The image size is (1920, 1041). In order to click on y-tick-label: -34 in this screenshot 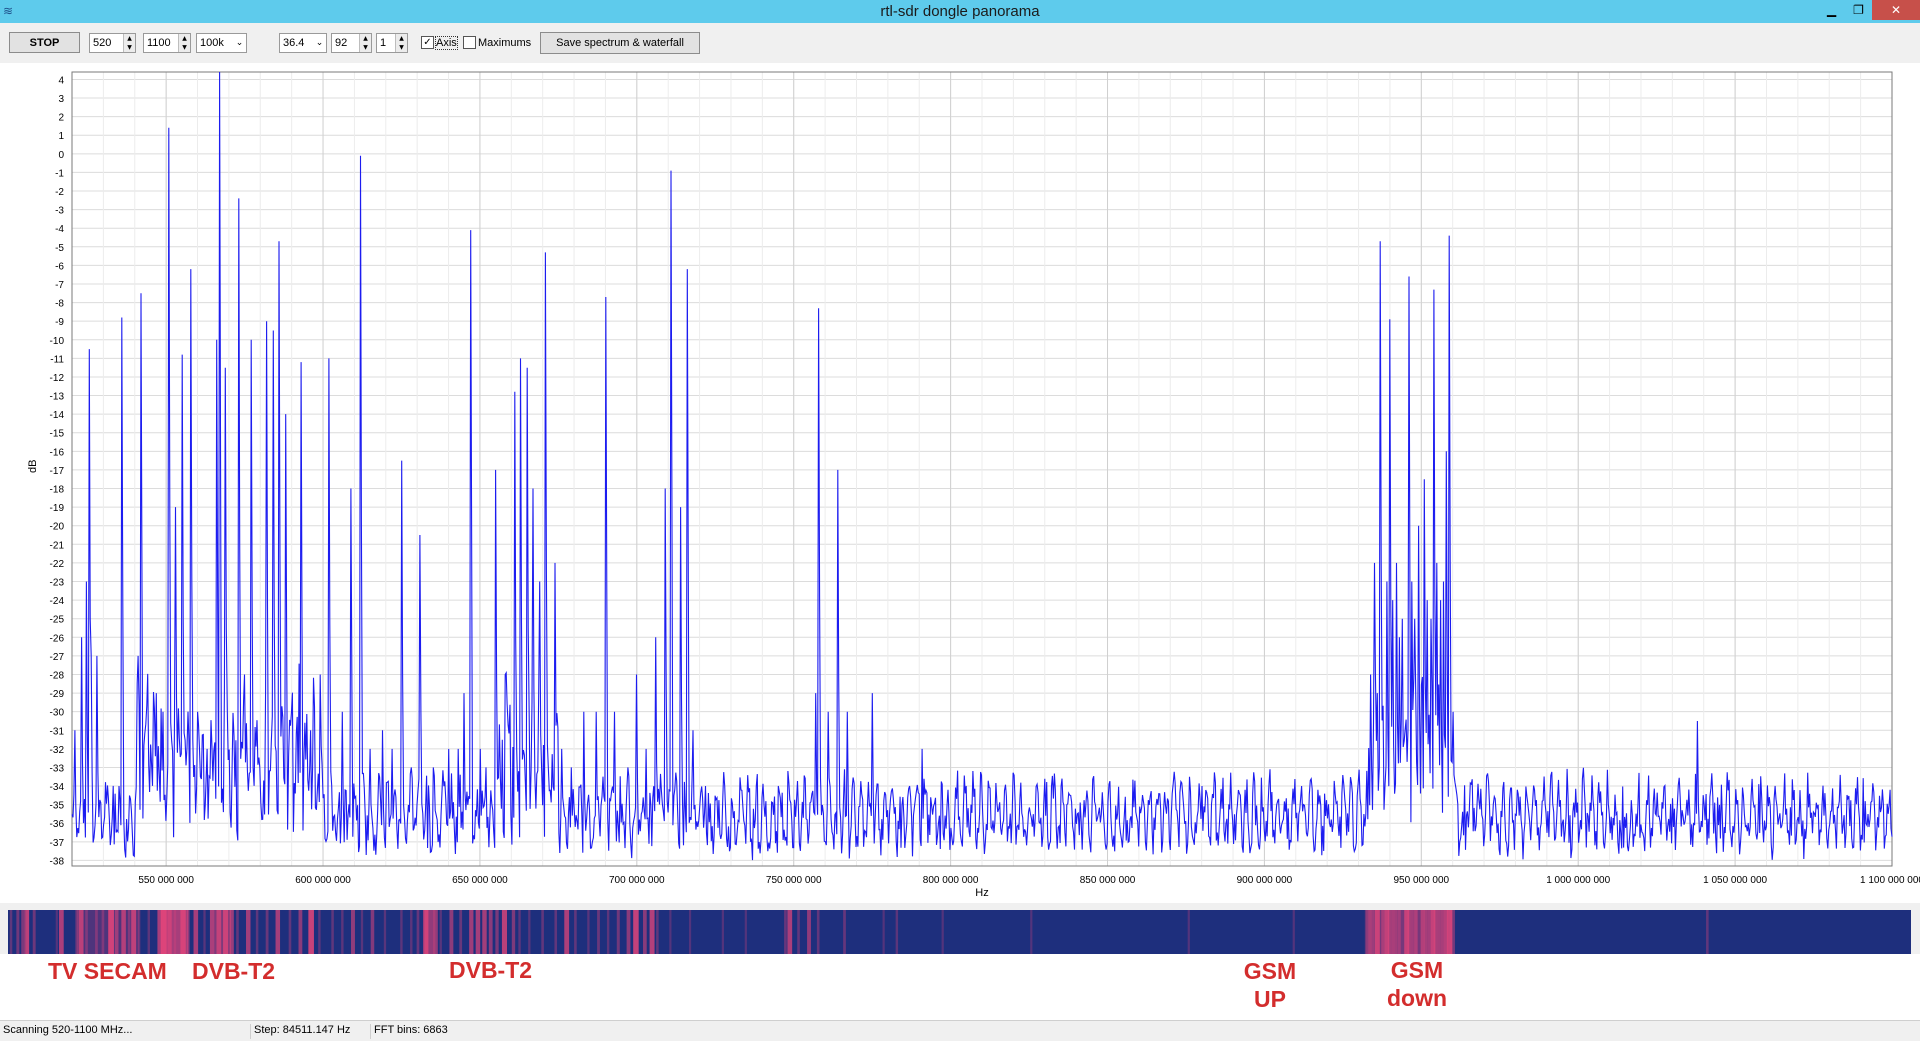, I will do `click(57, 787)`.